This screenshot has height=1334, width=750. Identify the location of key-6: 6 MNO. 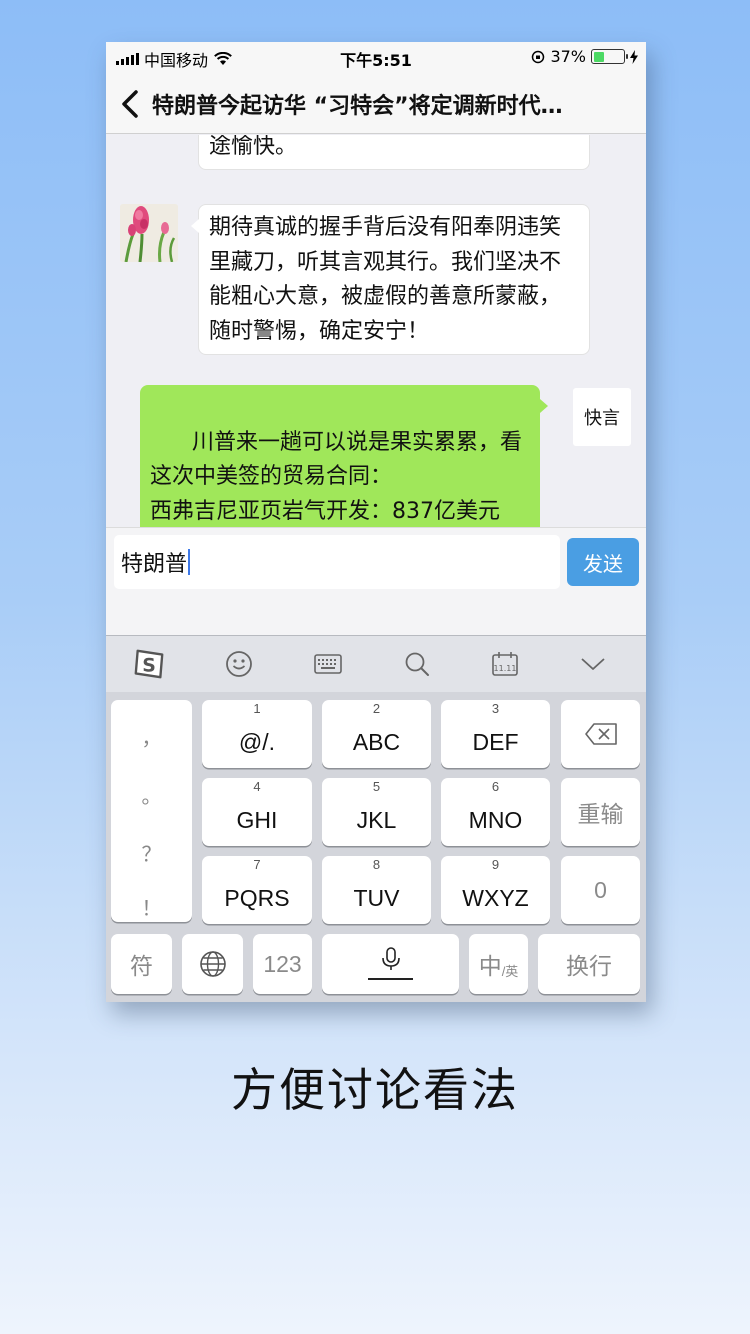
(495, 812).